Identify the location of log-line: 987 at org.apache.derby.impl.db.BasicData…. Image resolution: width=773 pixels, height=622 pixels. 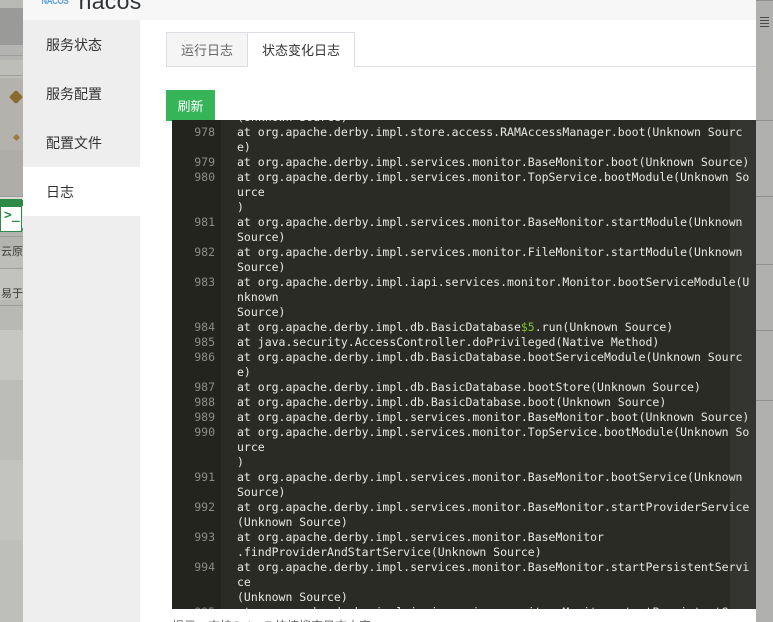
(464, 387).